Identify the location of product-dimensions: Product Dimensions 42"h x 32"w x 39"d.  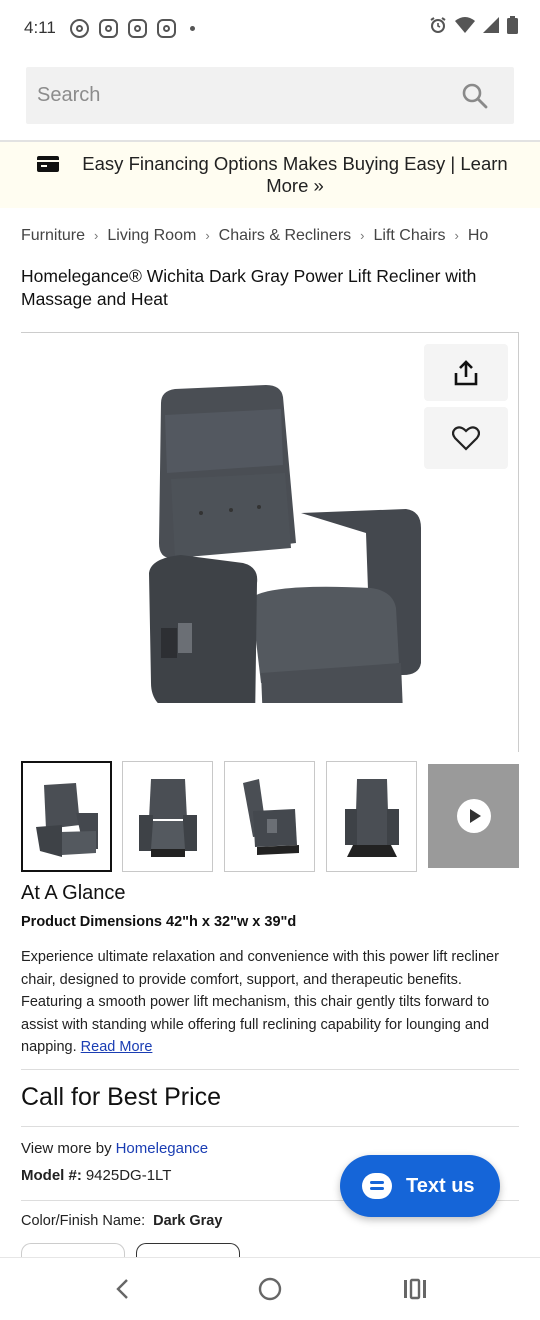
(158, 922).